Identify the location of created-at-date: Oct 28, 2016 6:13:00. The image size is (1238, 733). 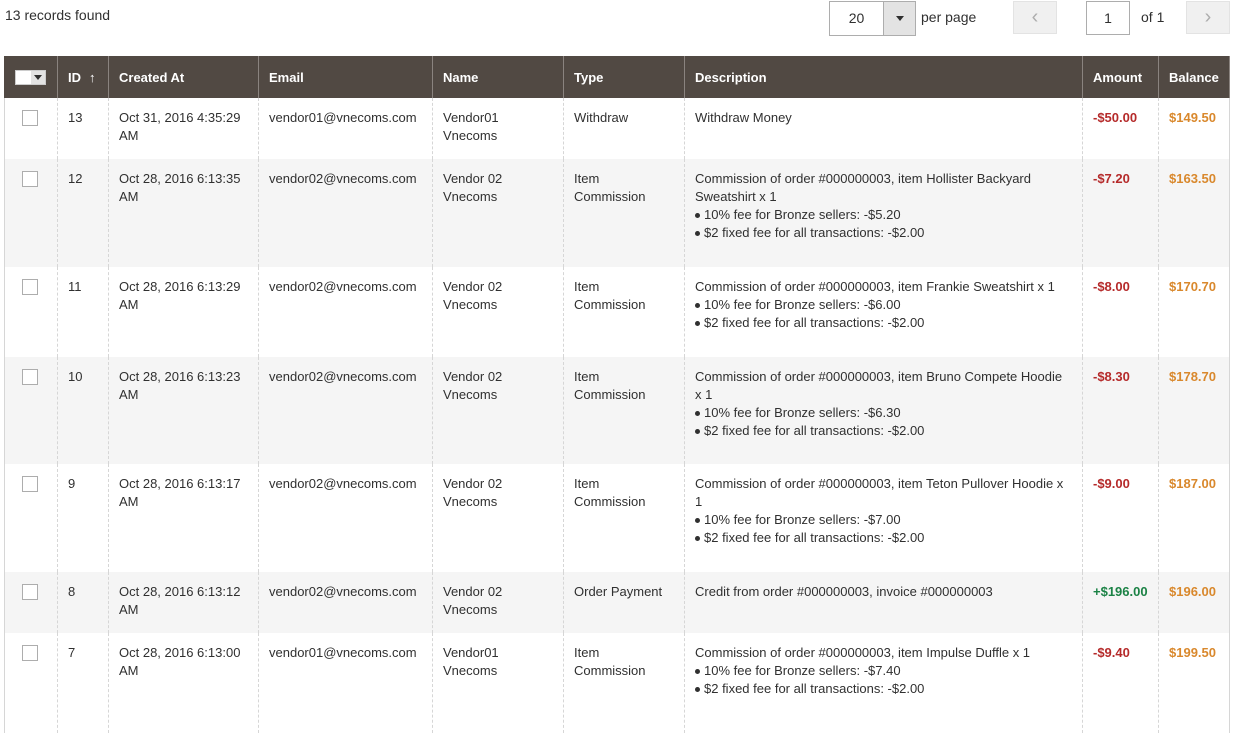
(180, 652).